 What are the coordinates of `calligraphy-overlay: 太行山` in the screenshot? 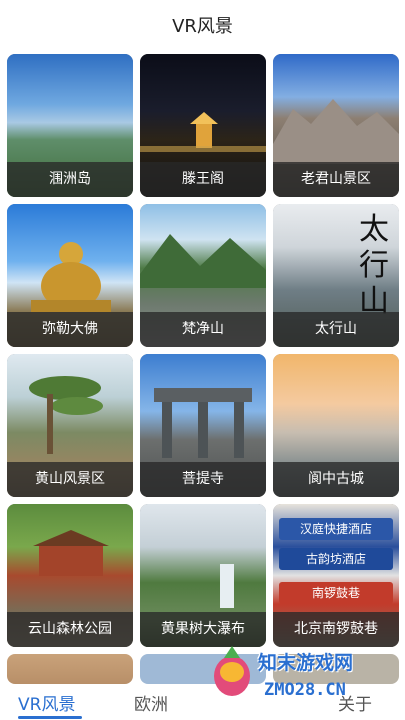 It's located at (374, 265).